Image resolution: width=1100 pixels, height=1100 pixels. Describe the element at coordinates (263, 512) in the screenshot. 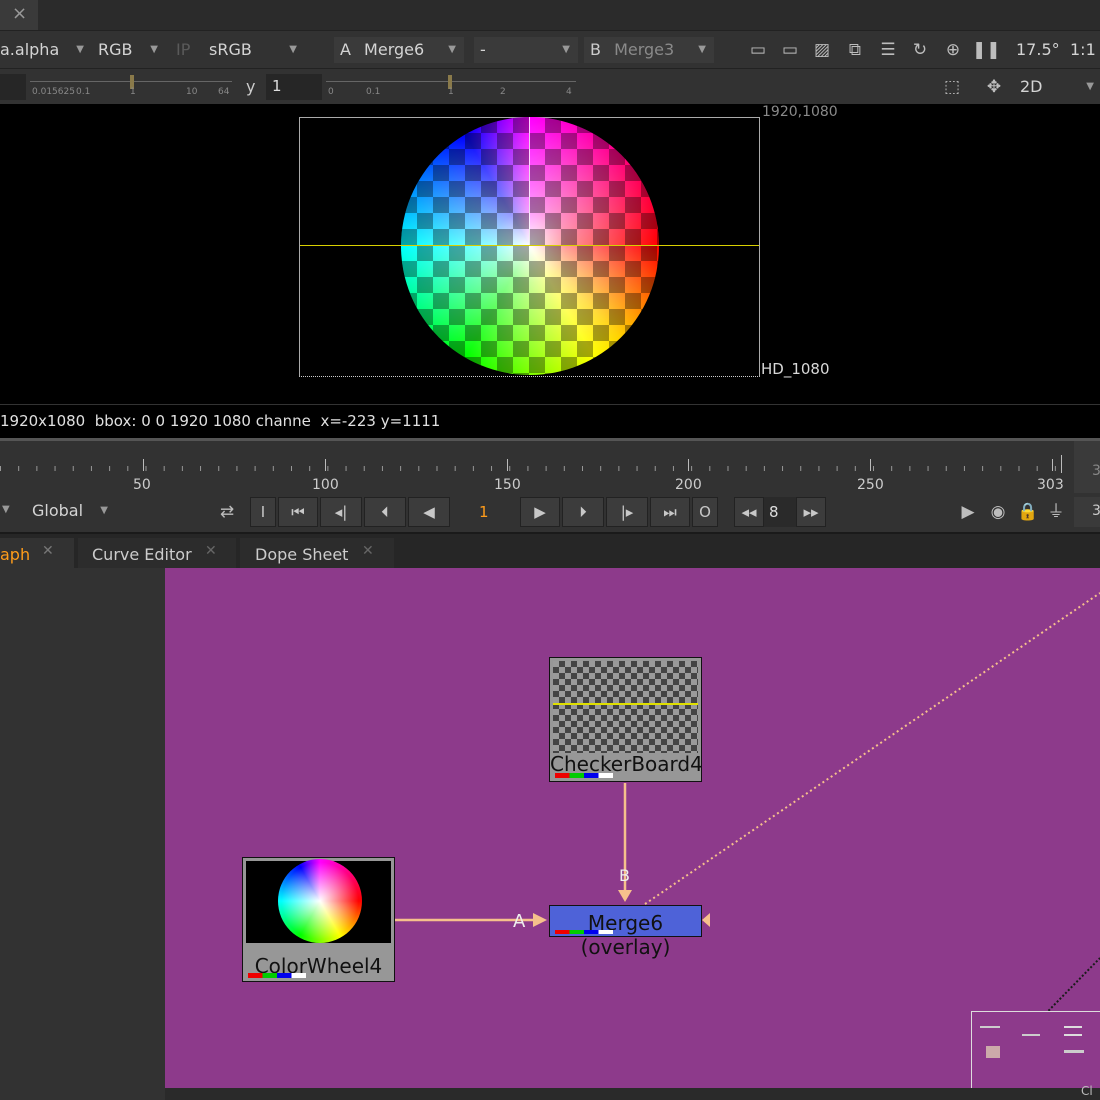

I see `set-in-button: I` at that location.